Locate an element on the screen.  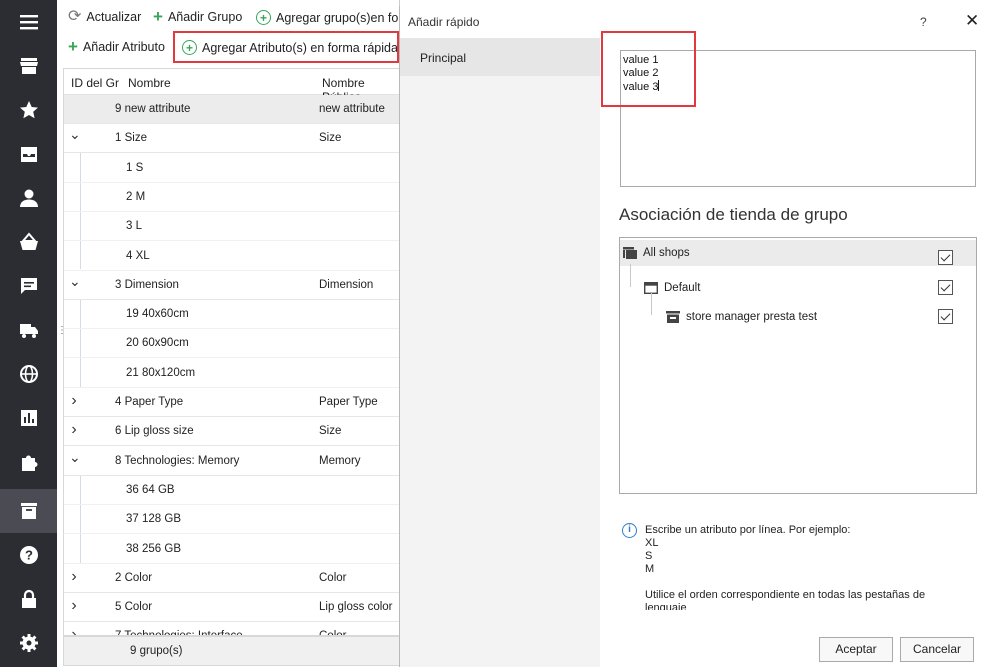
attribute-row: 36 64 GB is located at coordinates (232, 490).